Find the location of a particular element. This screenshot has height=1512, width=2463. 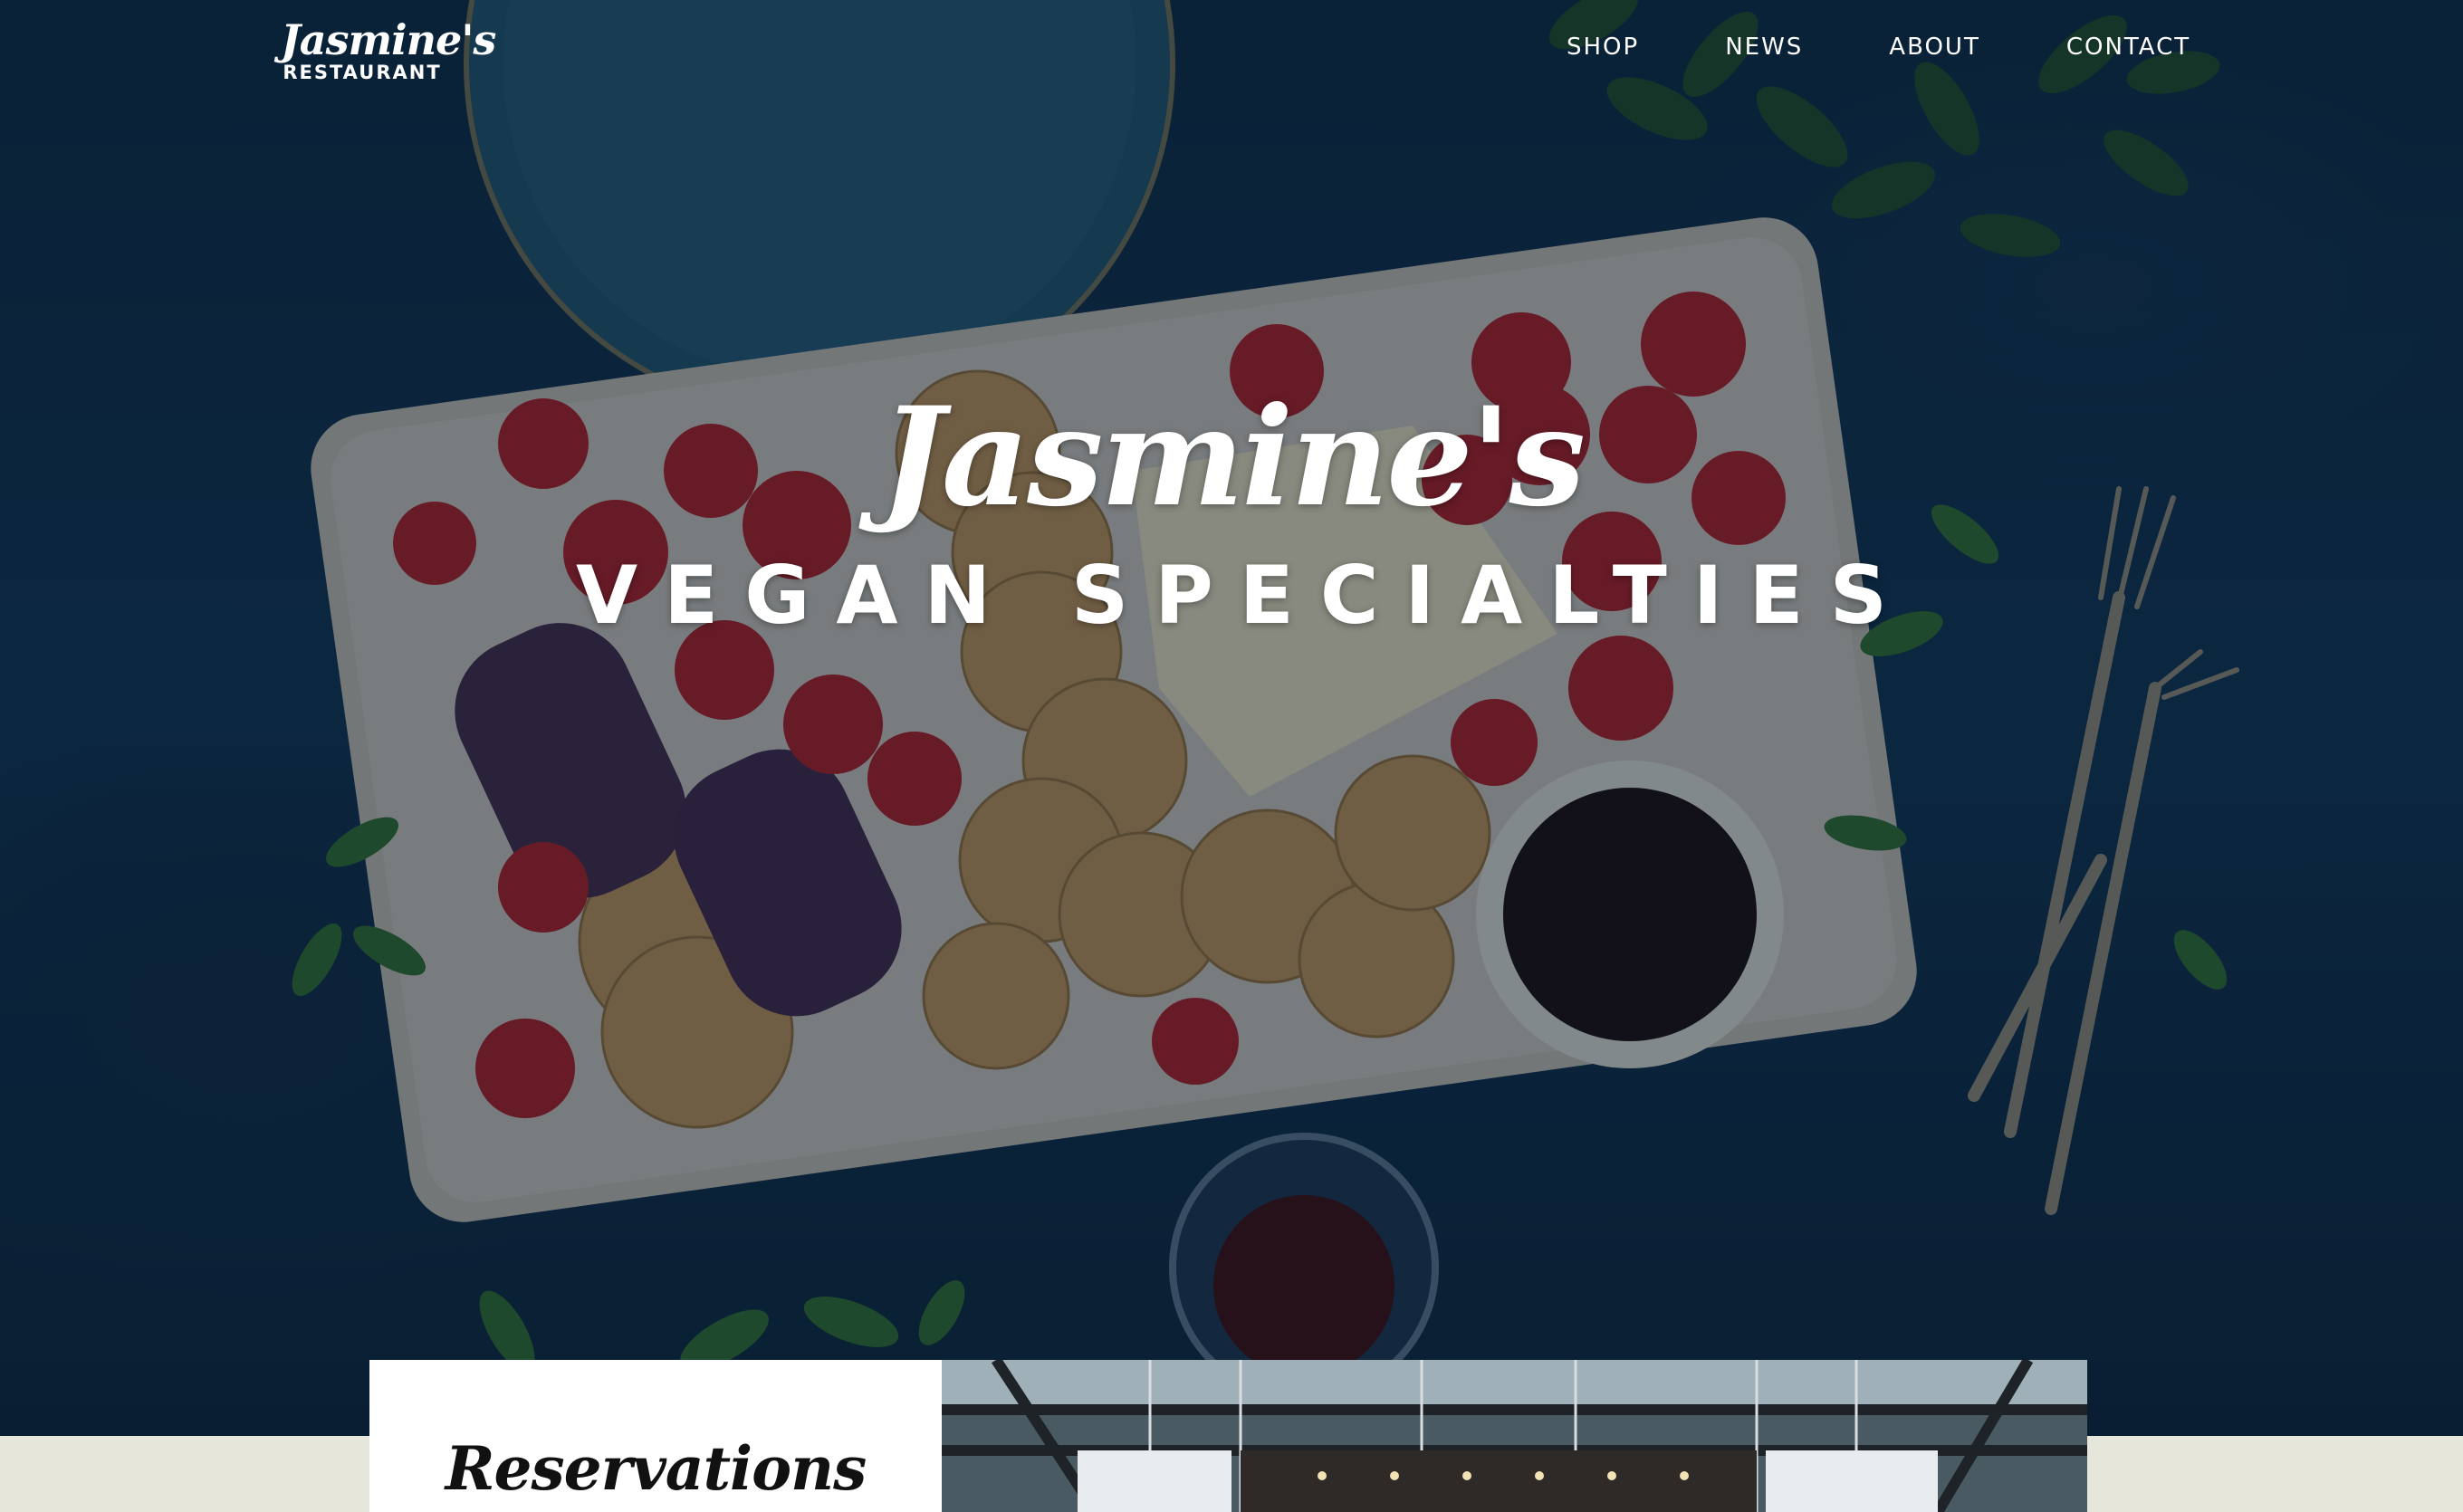

reservations-card: Reservations is located at coordinates (655, 1436).